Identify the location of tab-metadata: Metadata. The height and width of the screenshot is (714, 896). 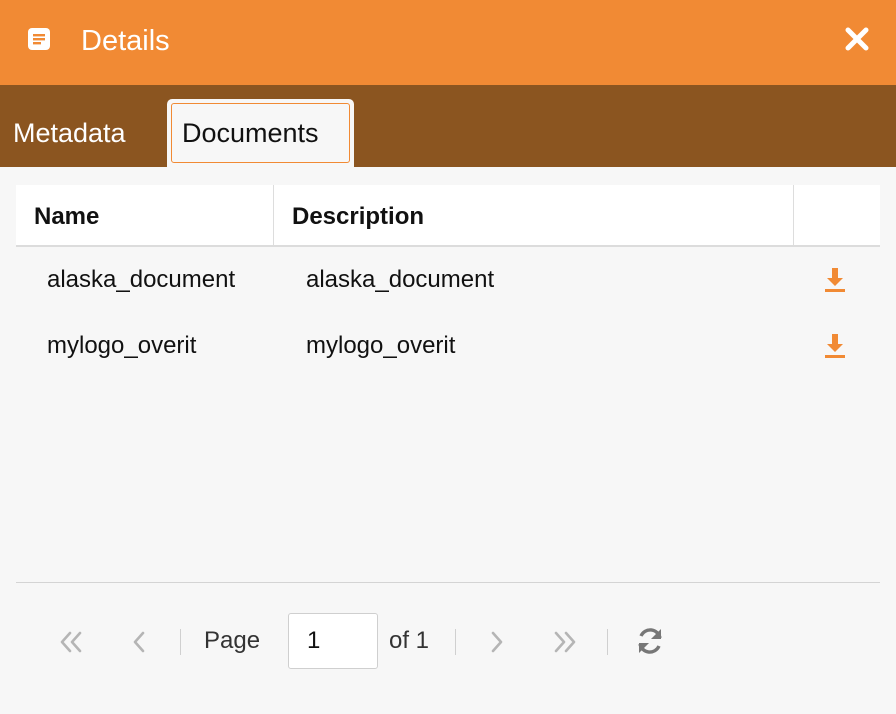
(76, 133).